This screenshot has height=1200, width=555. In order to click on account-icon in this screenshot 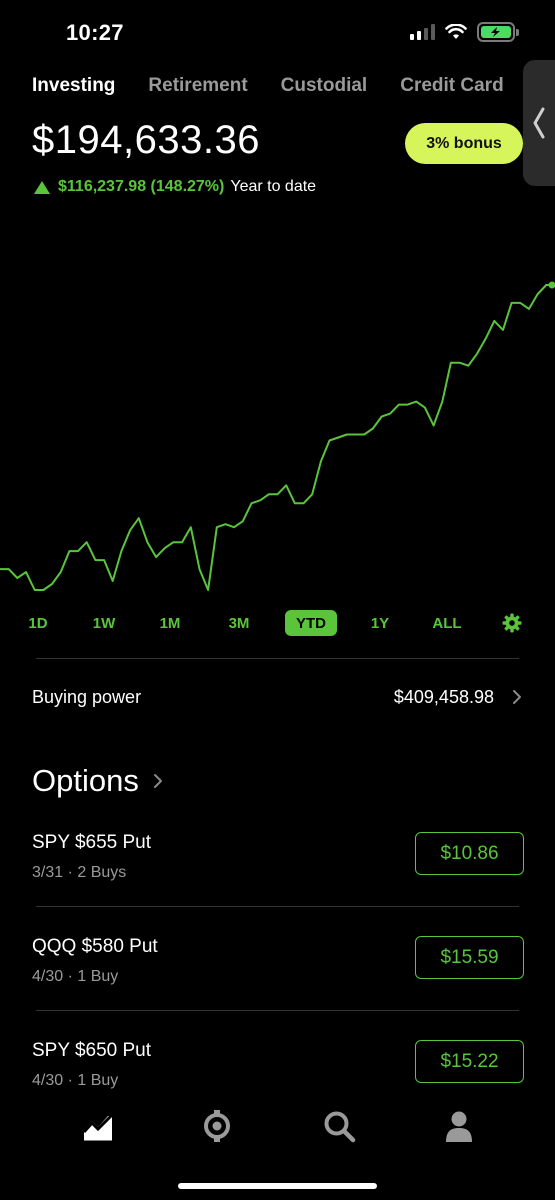, I will do `click(459, 1126)`.